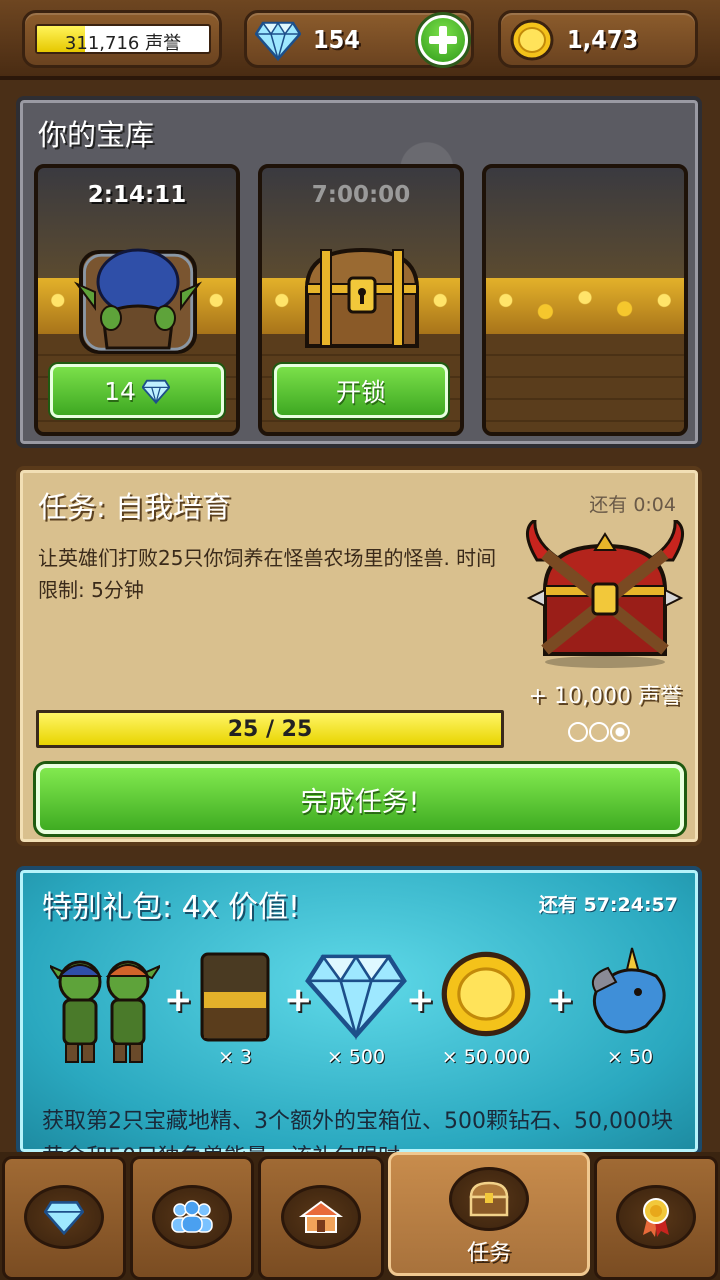 This screenshot has width=720, height=1280. I want to click on complete-quest-label: 完成任务!, so click(360, 802).